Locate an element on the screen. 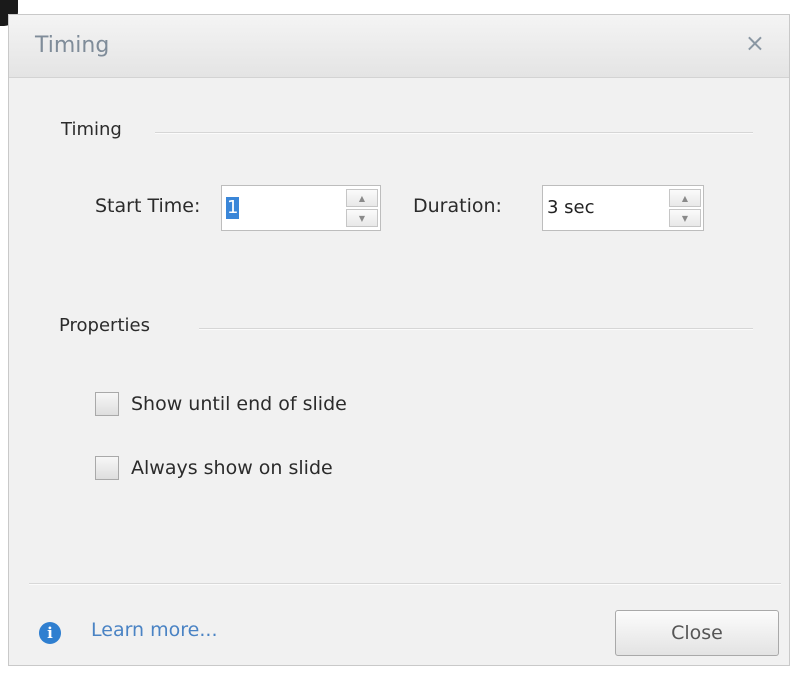 This screenshot has width=795, height=675. close-icon: × is located at coordinates (755, 43).